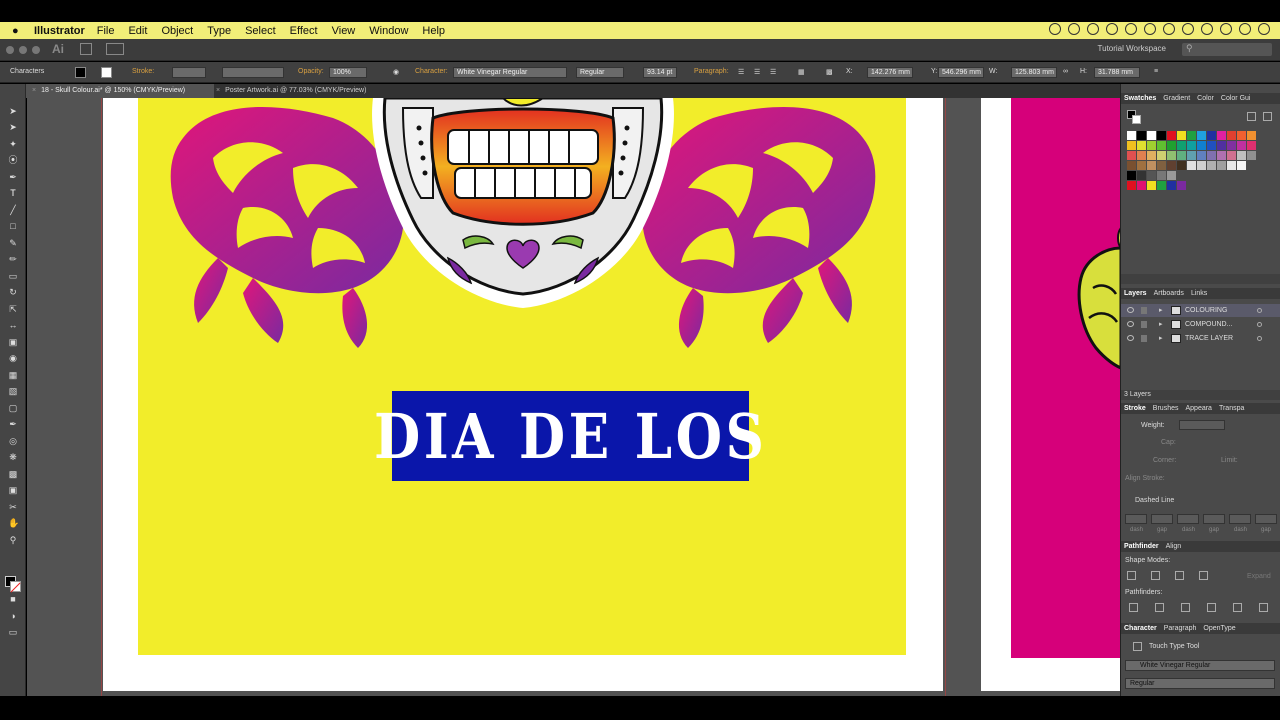 This screenshot has height=720, width=1280. Describe the element at coordinates (311, 71) in the screenshot. I see `opacity-label: Opacity:` at that location.